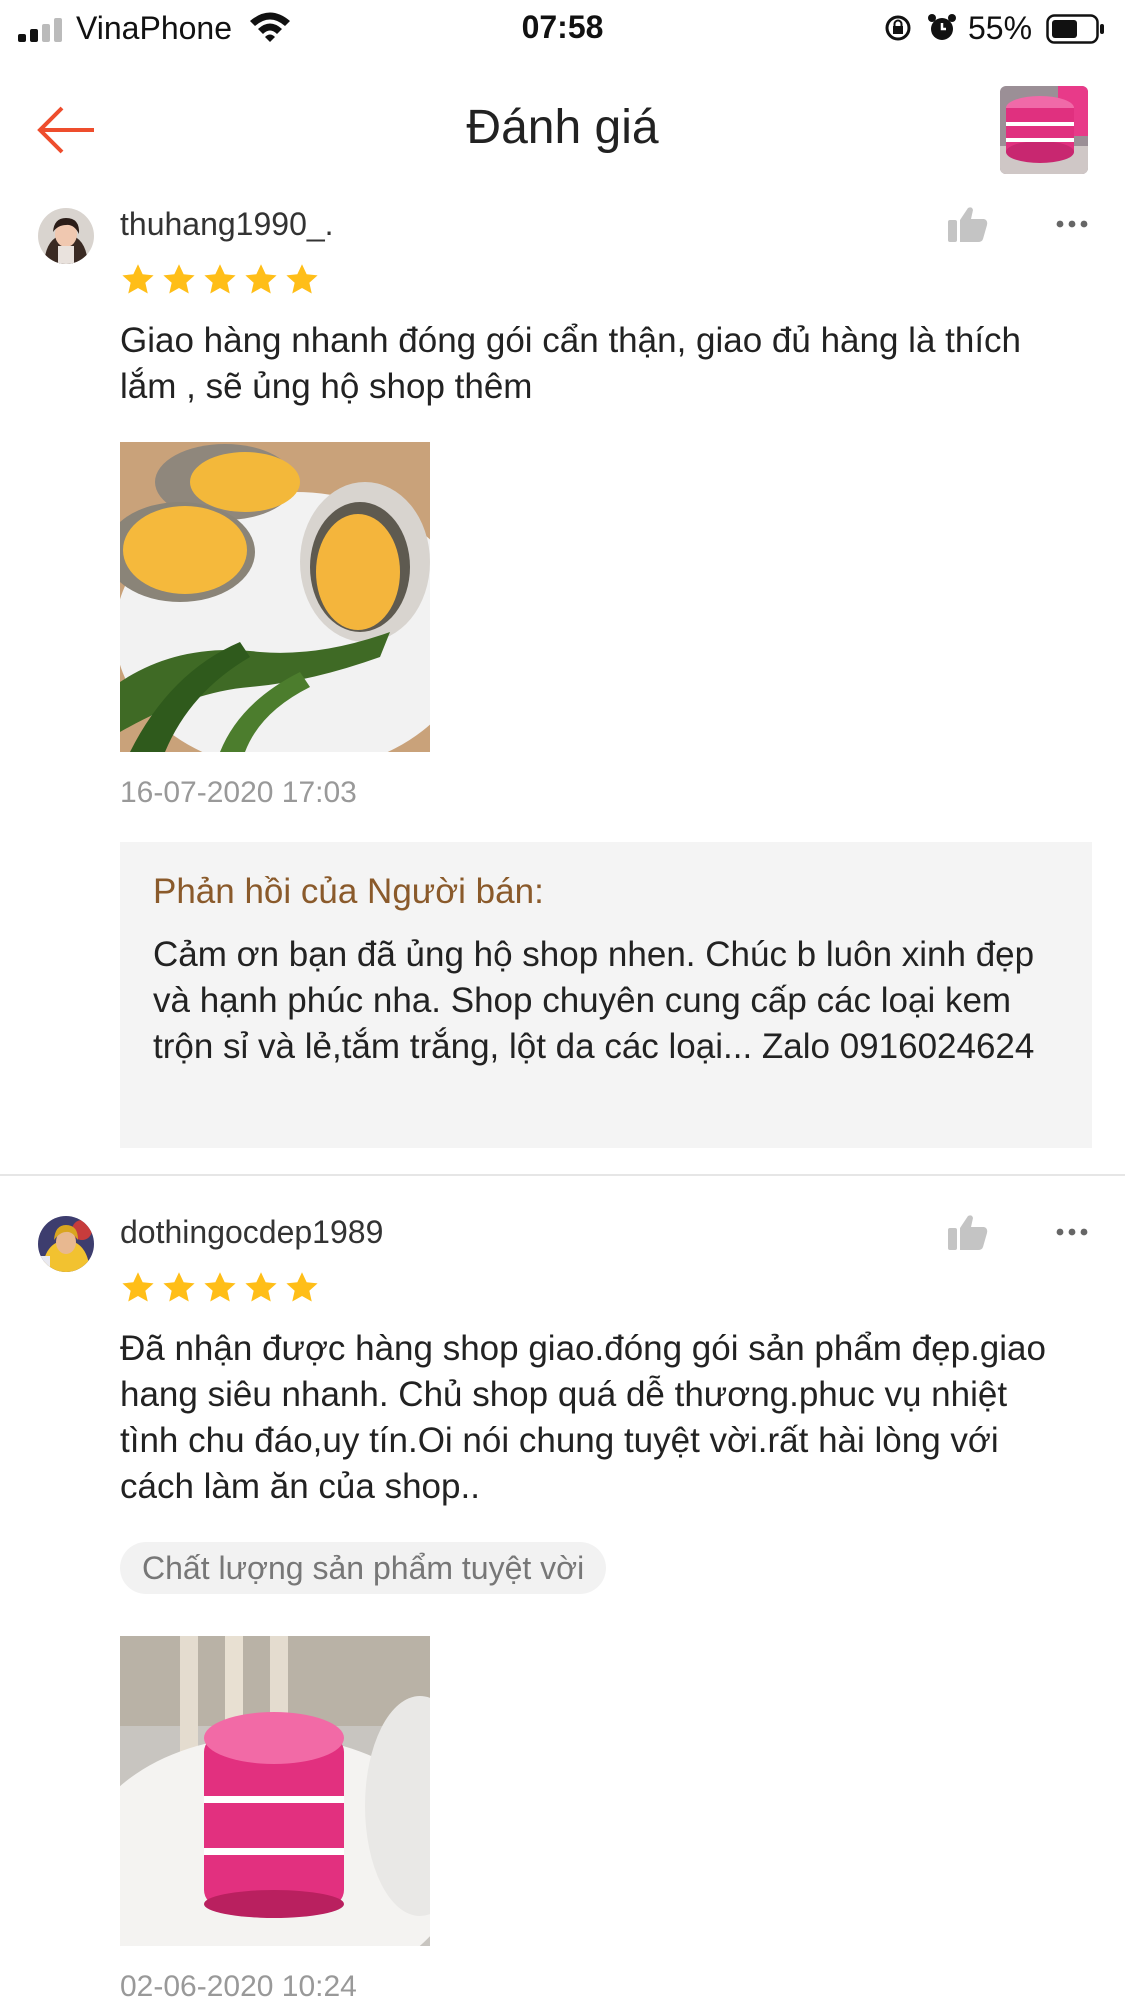  What do you see at coordinates (898, 28) in the screenshot?
I see `rotation-lock-icon` at bounding box center [898, 28].